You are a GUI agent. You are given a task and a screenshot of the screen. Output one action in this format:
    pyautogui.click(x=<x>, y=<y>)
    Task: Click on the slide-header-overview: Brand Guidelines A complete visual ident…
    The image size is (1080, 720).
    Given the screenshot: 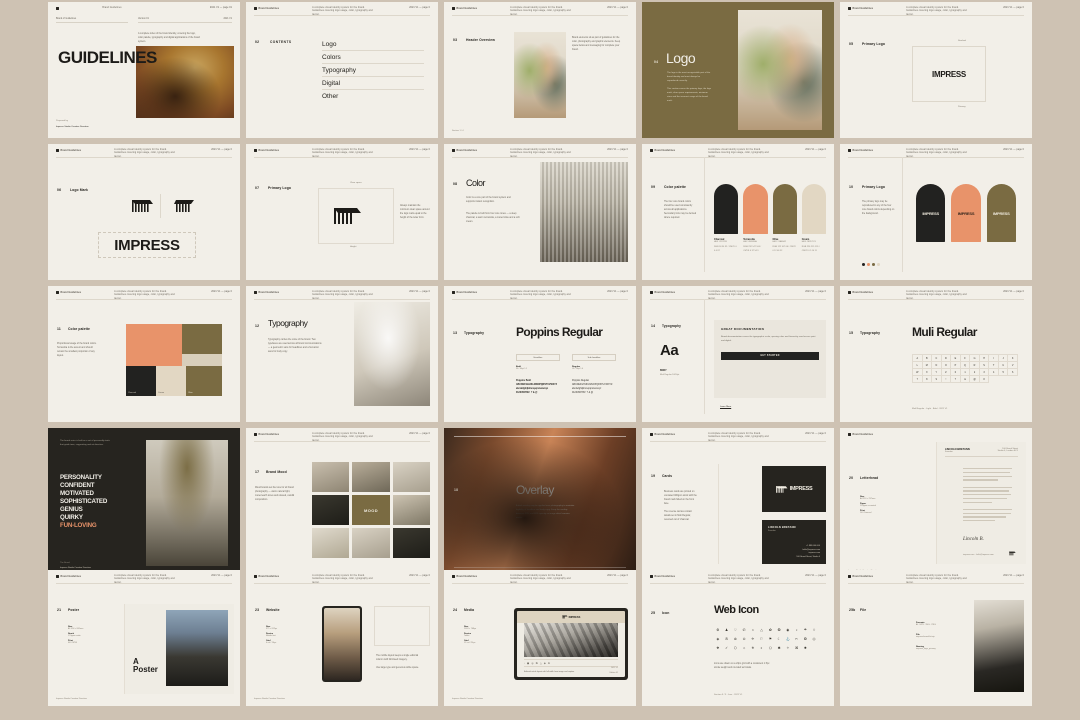 What is the action you would take?
    pyautogui.click(x=540, y=70)
    